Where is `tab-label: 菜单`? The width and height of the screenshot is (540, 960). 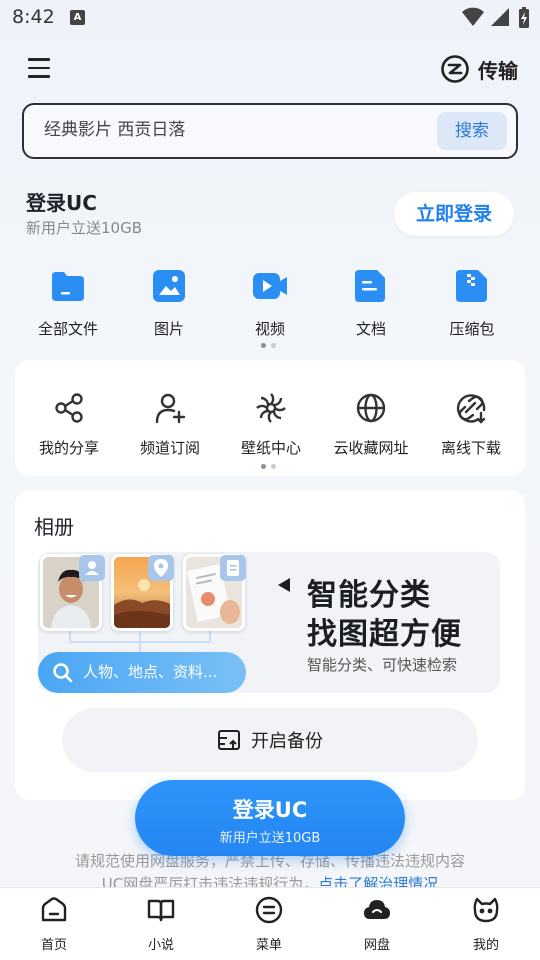
tab-label: 菜单 is located at coordinates (268, 945).